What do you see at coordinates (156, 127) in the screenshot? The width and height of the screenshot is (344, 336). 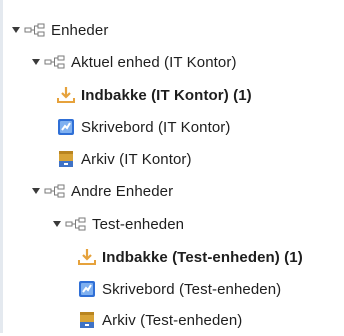 I see `tree-item-label: Skrivebord (IT Kontor)` at bounding box center [156, 127].